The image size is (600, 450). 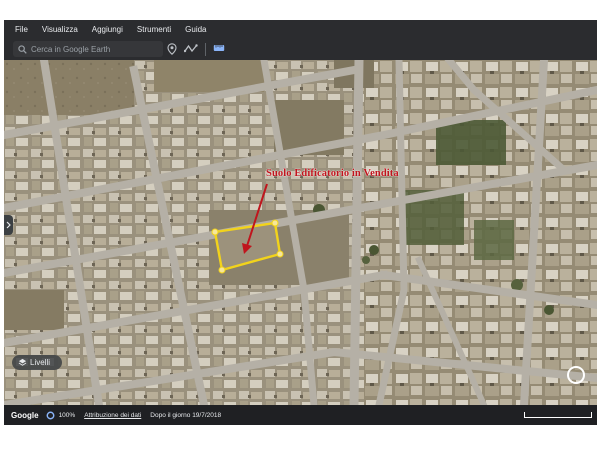 I want to click on collapse-panel-button, so click(x=8, y=225).